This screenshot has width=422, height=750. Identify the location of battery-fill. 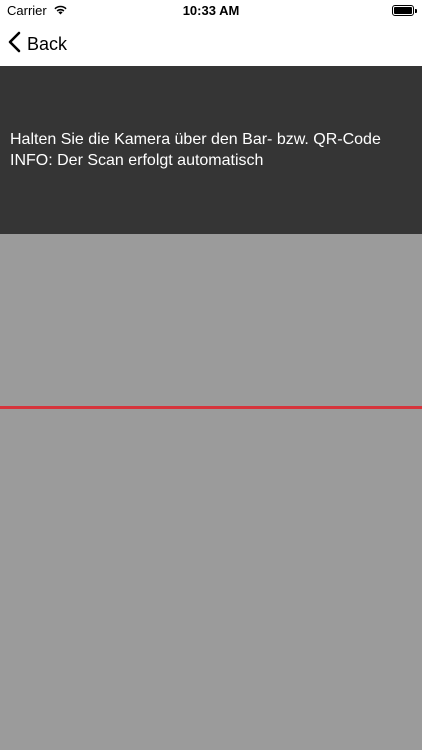
(403, 10).